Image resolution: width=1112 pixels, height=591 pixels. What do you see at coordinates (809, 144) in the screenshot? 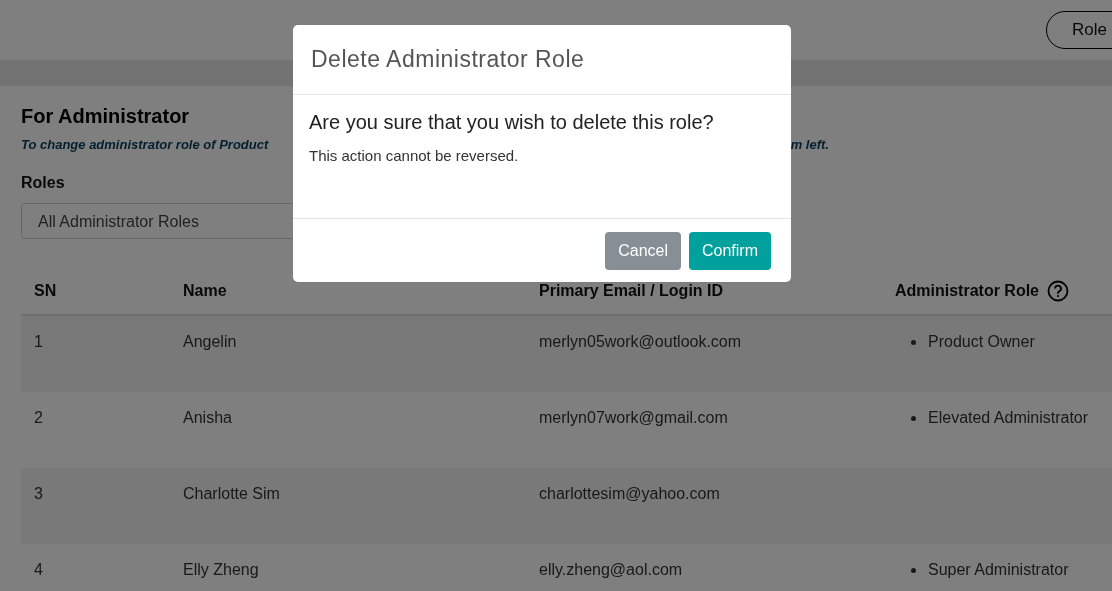
I see `instruction-text: m left.` at bounding box center [809, 144].